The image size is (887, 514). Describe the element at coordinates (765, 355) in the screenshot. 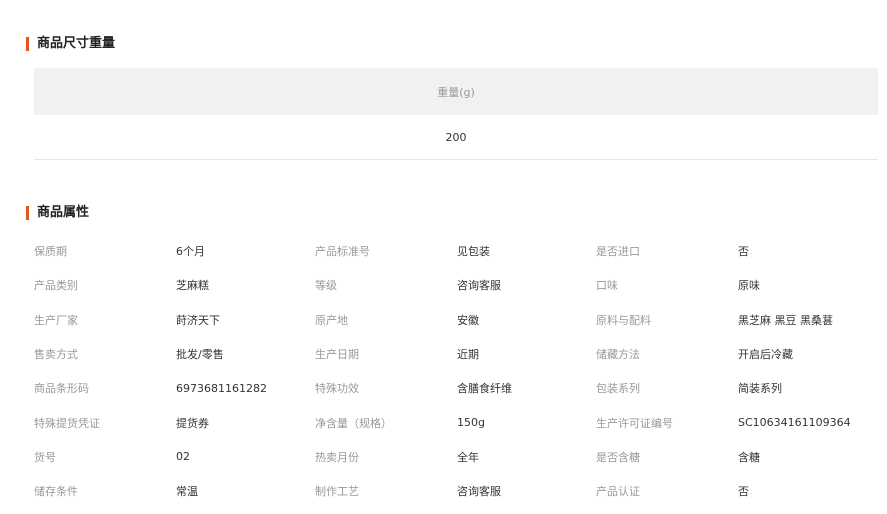

I see `attribute-value: 开启后冷藏` at that location.